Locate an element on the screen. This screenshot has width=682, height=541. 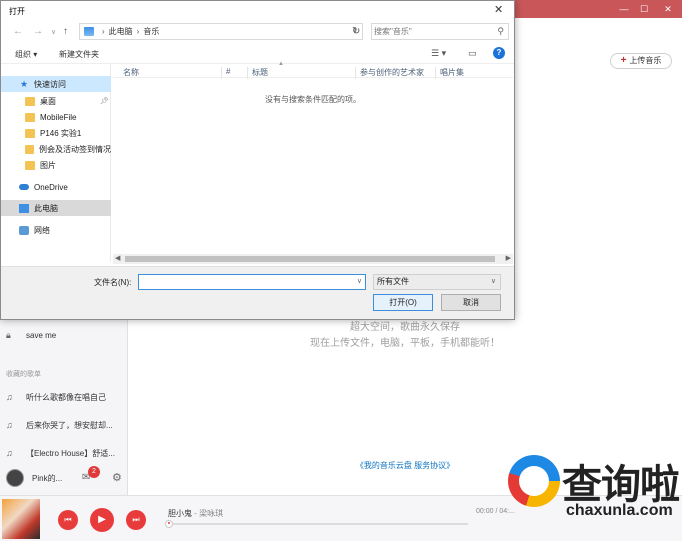
collected-playlists-heading: 收藏的歌单 is located at coordinates (23, 374).